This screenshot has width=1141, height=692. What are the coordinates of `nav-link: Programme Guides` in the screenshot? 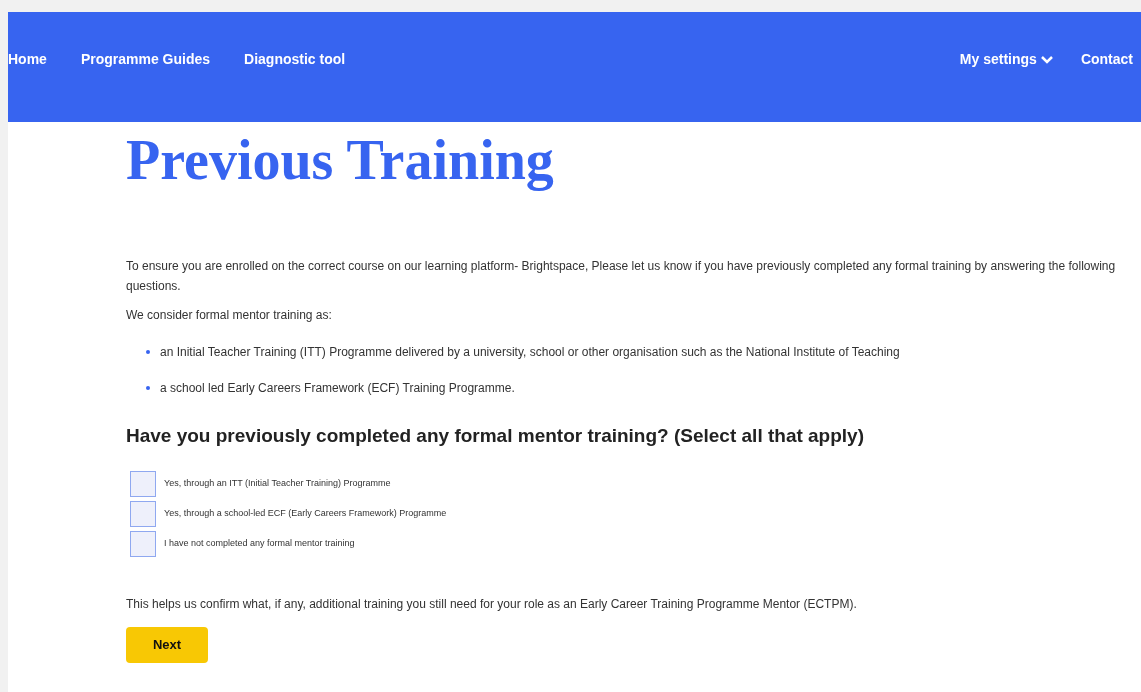 It's located at (145, 59).